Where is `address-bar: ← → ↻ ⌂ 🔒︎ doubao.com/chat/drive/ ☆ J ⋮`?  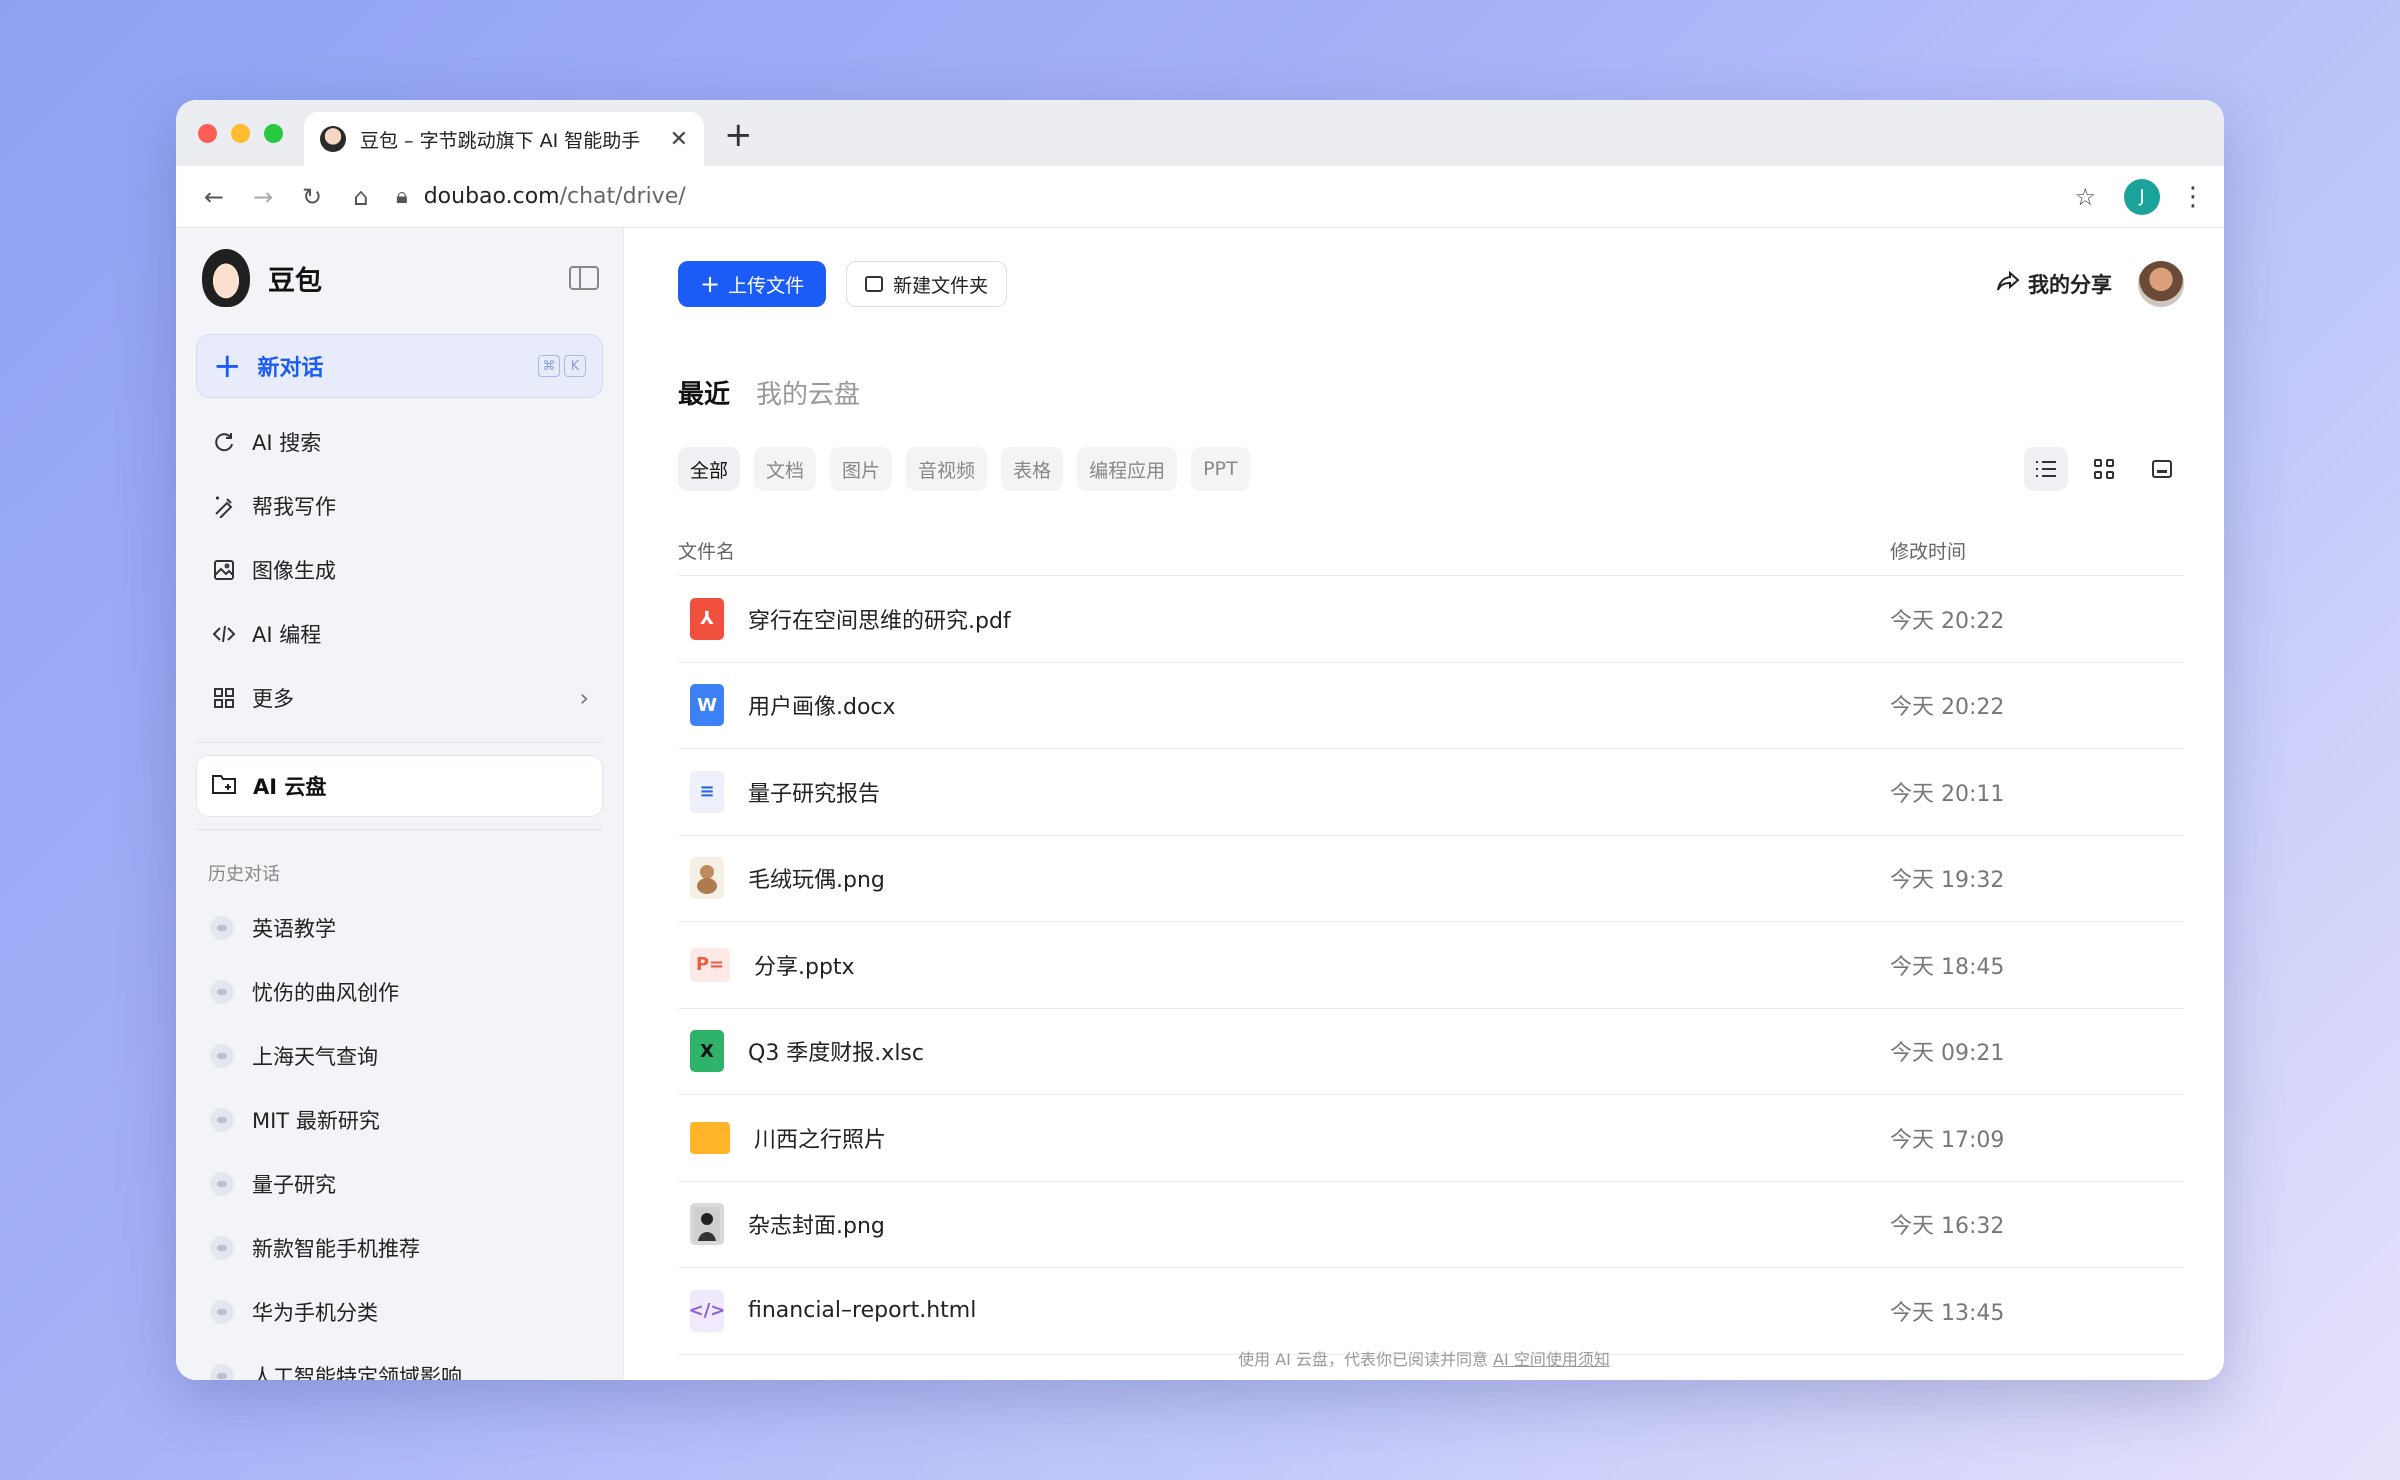 address-bar: ← → ↻ ⌂ 🔒︎ doubao.com/chat/drive/ ☆ J ⋮ is located at coordinates (1200, 197).